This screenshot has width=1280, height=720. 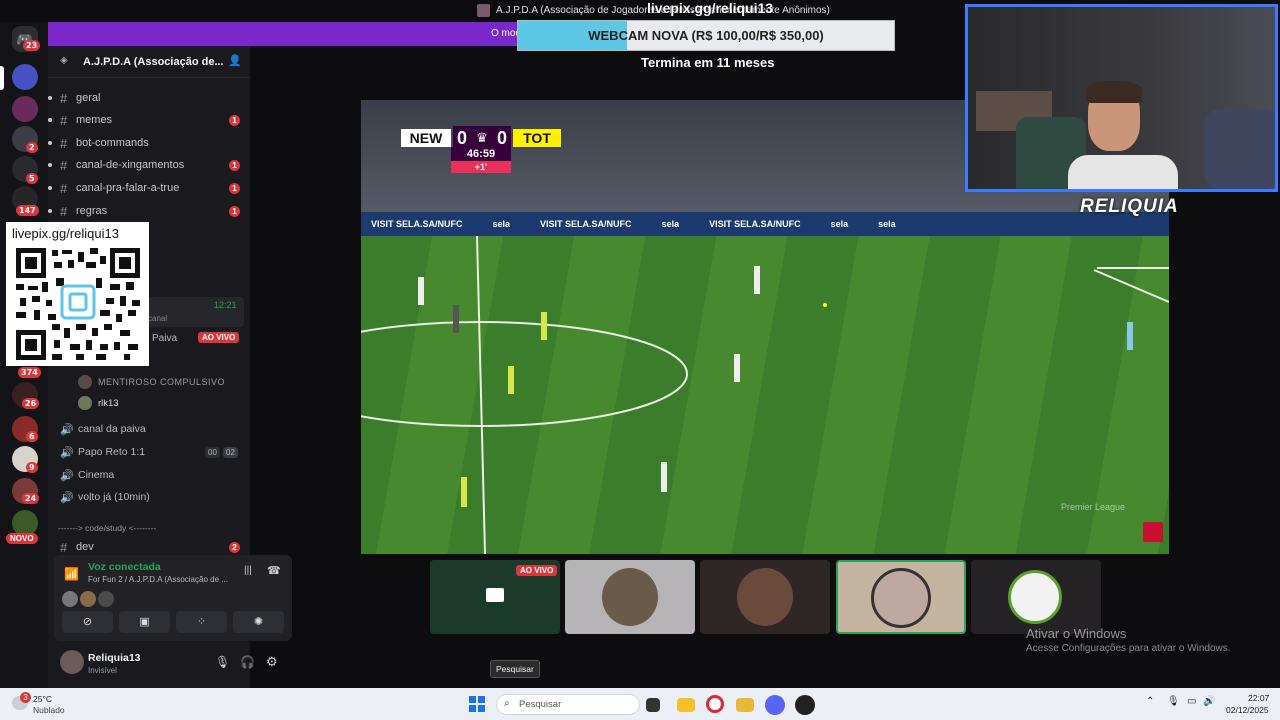 What do you see at coordinates (42, 699) in the screenshot?
I see `weather-temp: 25°C` at bounding box center [42, 699].